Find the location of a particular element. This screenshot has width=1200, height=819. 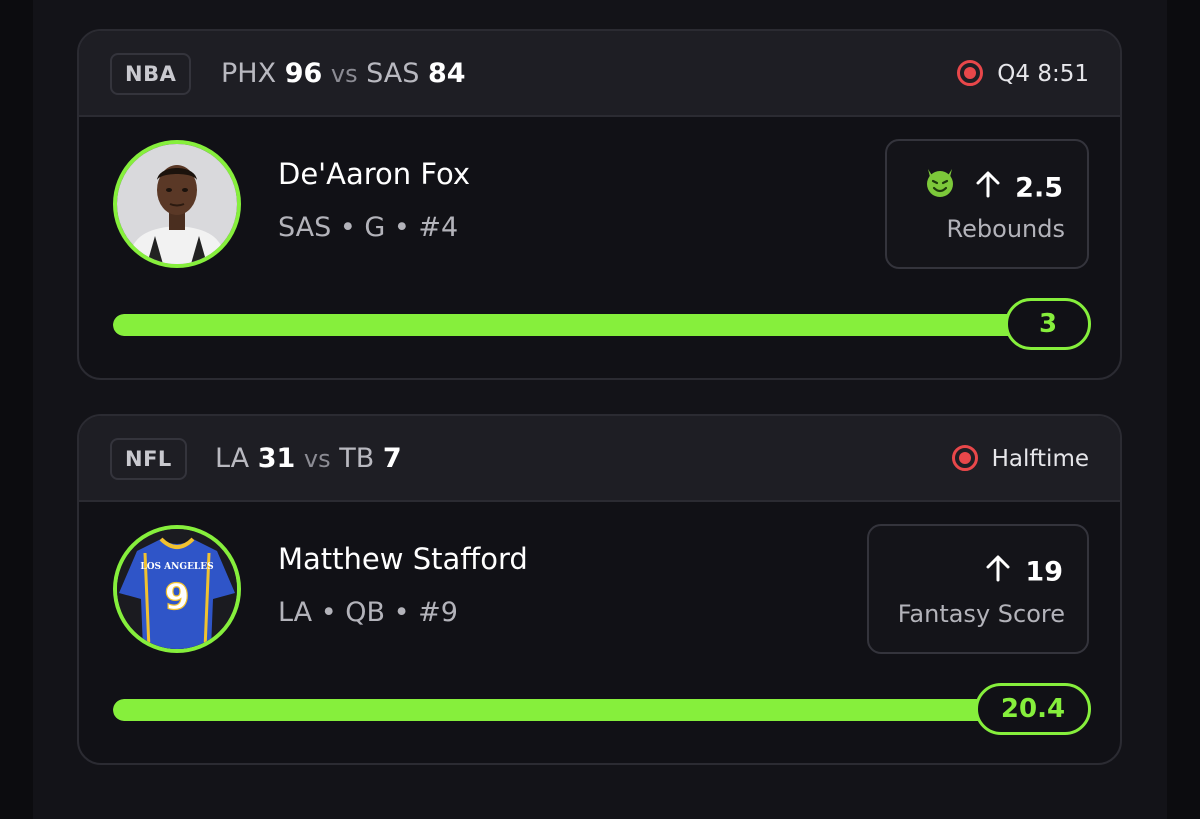

team-b: TB is located at coordinates (357, 458).